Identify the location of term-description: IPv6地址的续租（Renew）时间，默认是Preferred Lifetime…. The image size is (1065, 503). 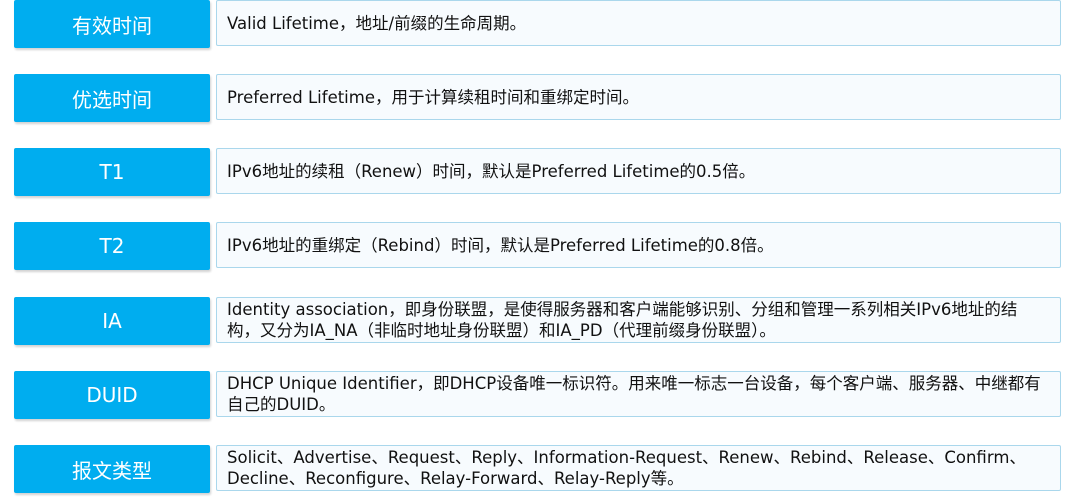
(638, 171).